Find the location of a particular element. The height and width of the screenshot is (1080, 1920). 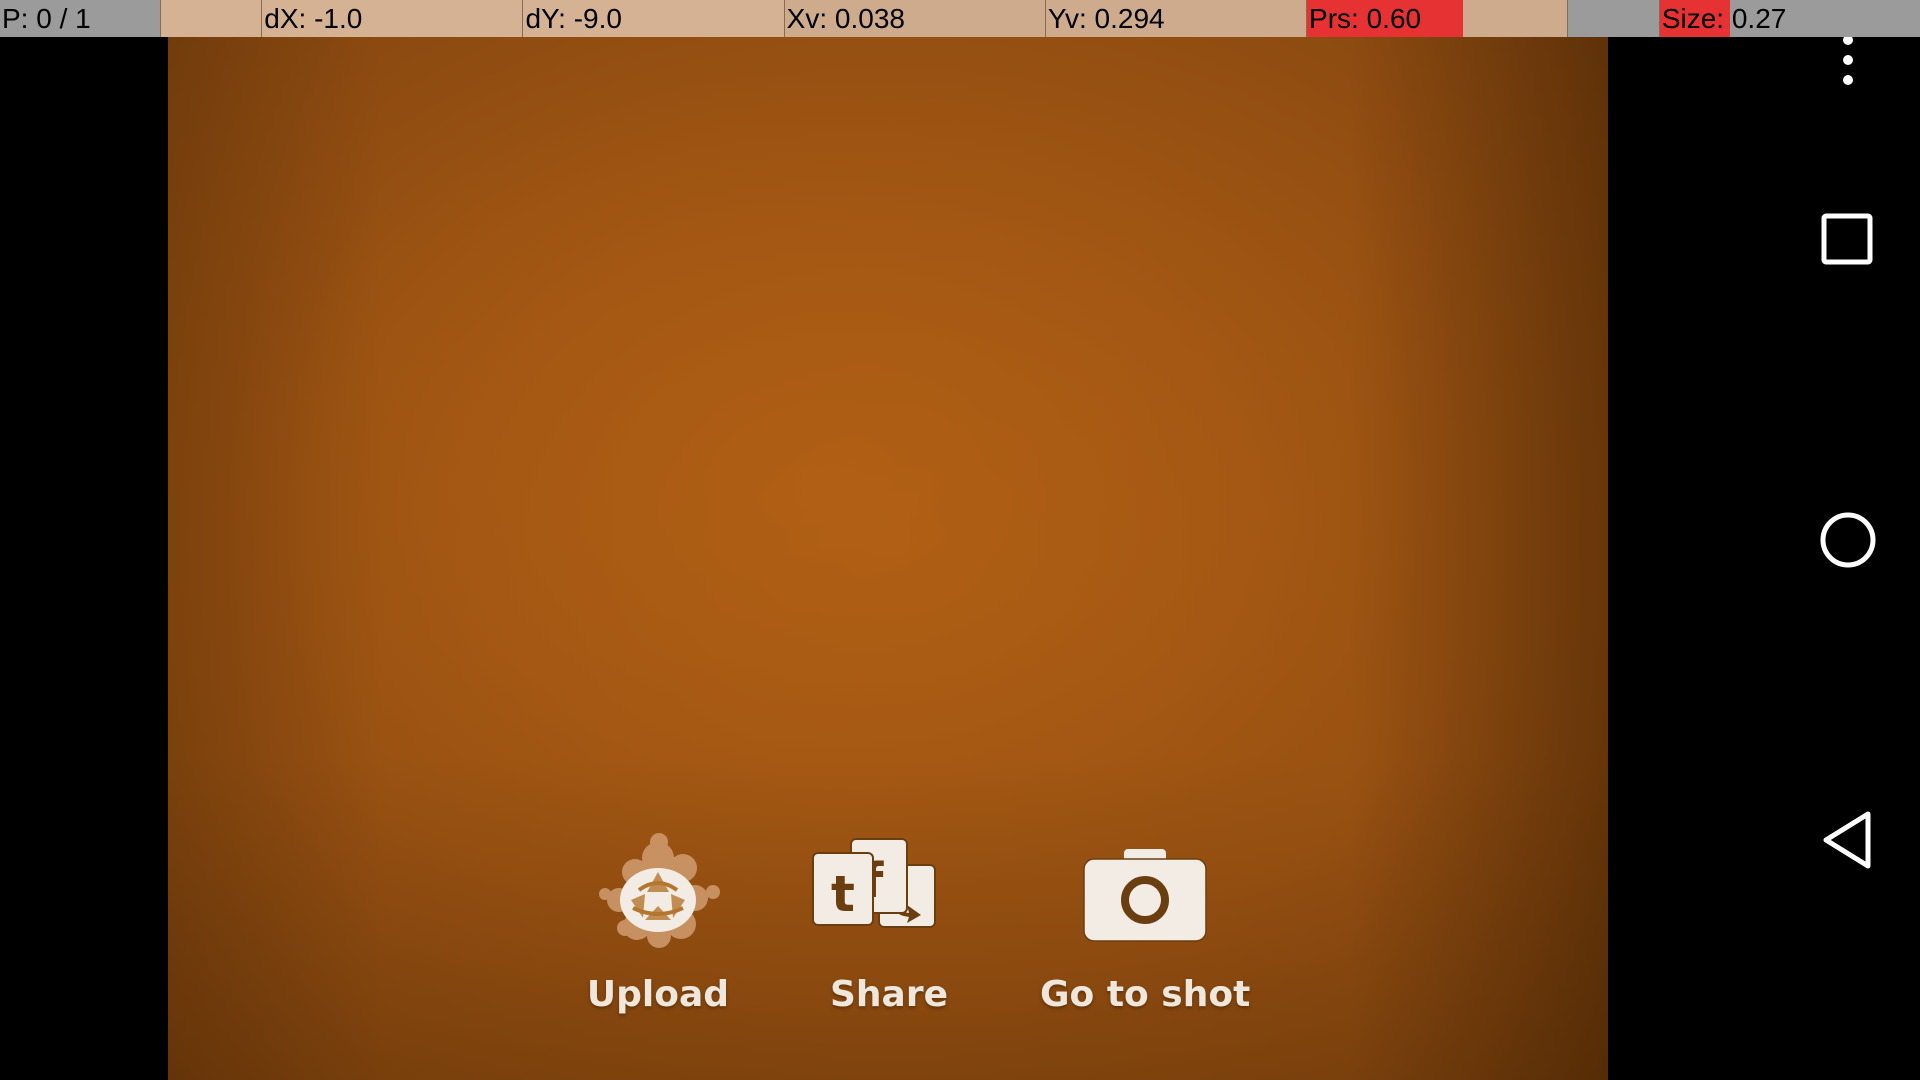

home-circle-icon is located at coordinates (1848, 540).